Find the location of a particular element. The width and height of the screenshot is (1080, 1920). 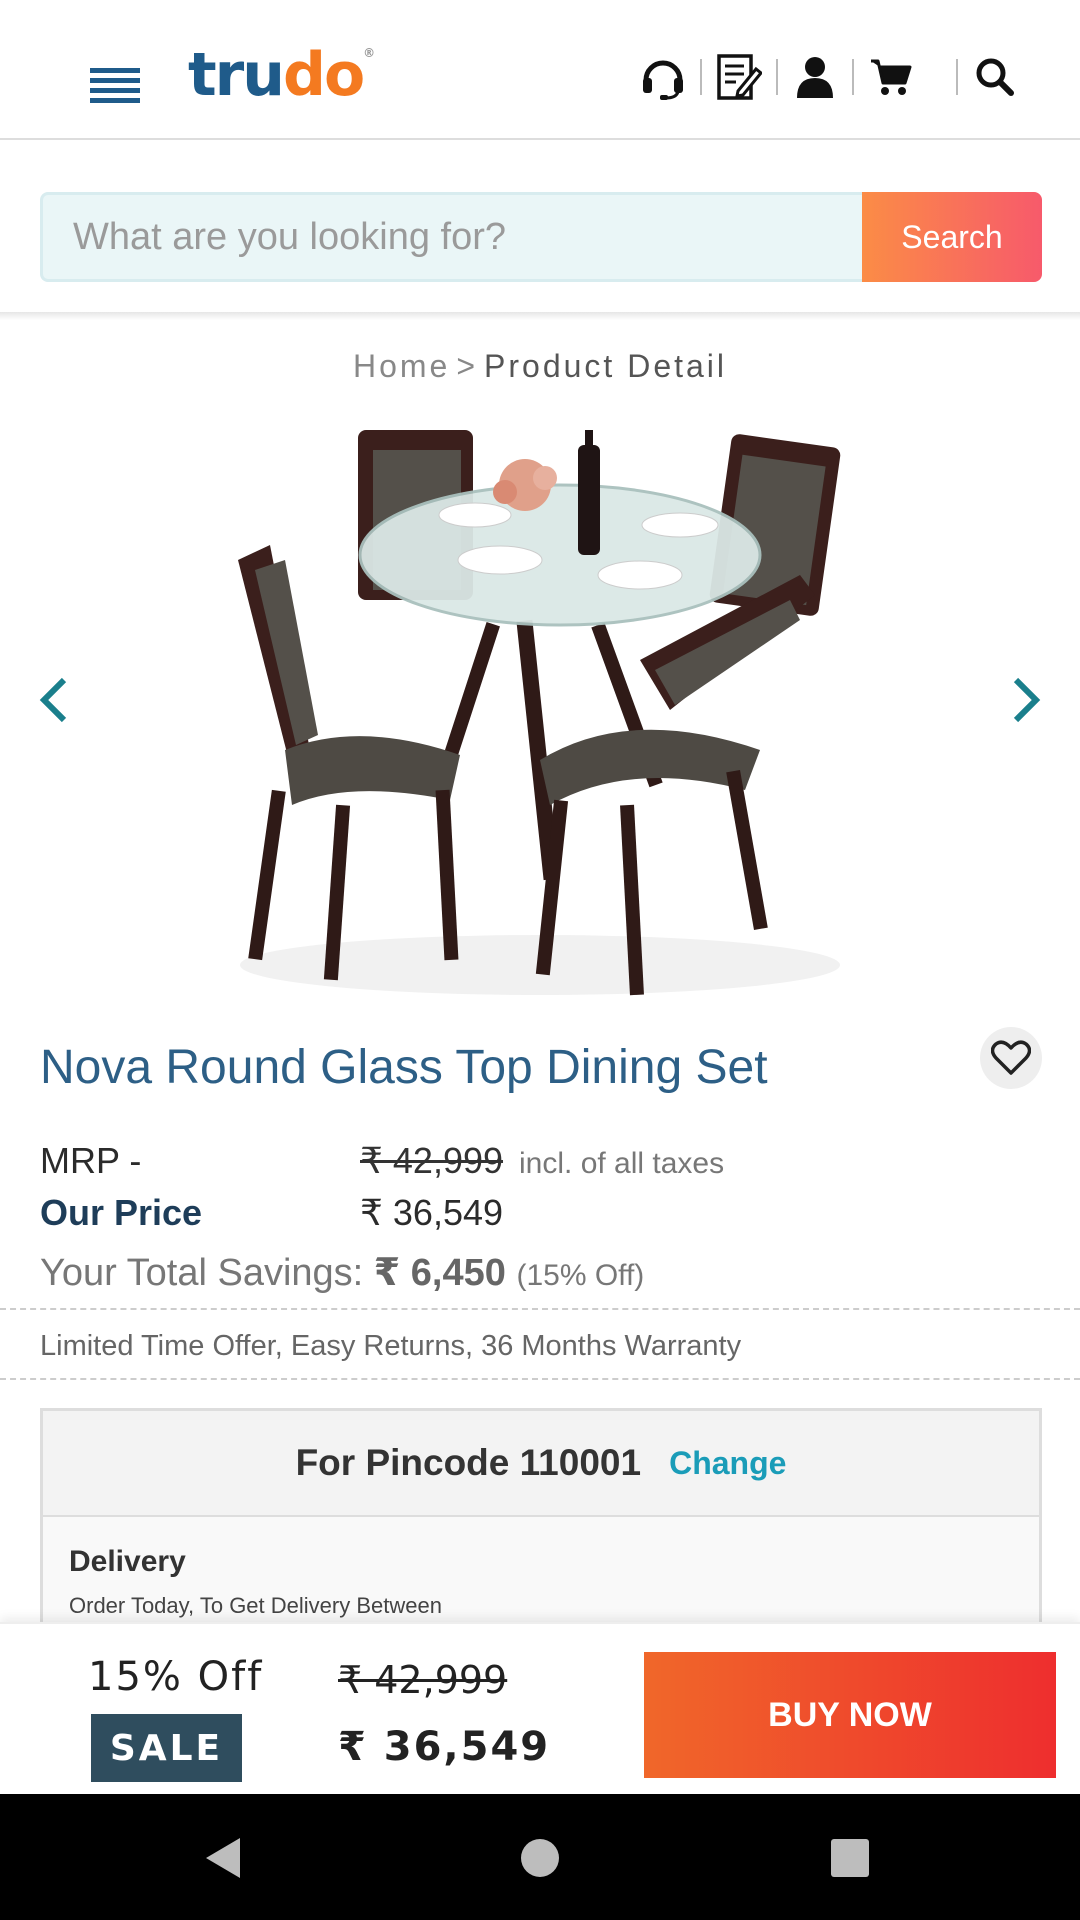

bottom-purchase-bar: 15% Off SALE ₹ 42,999 ₹ 36,549 BUY NOW is located at coordinates (540, 1708).